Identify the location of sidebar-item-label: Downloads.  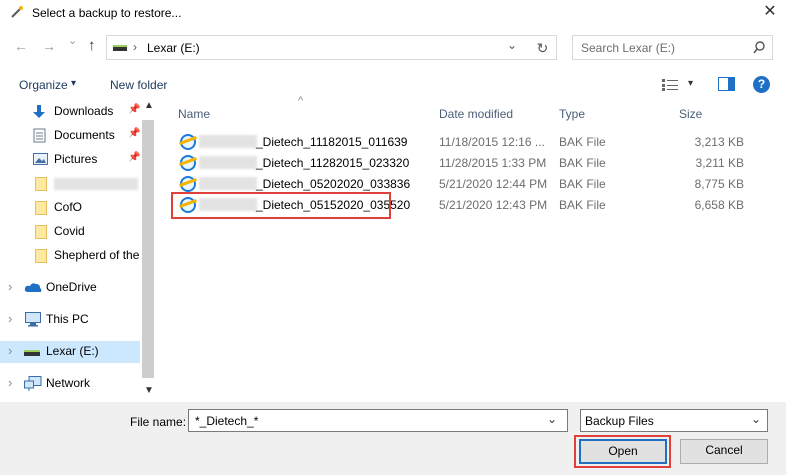
(84, 111).